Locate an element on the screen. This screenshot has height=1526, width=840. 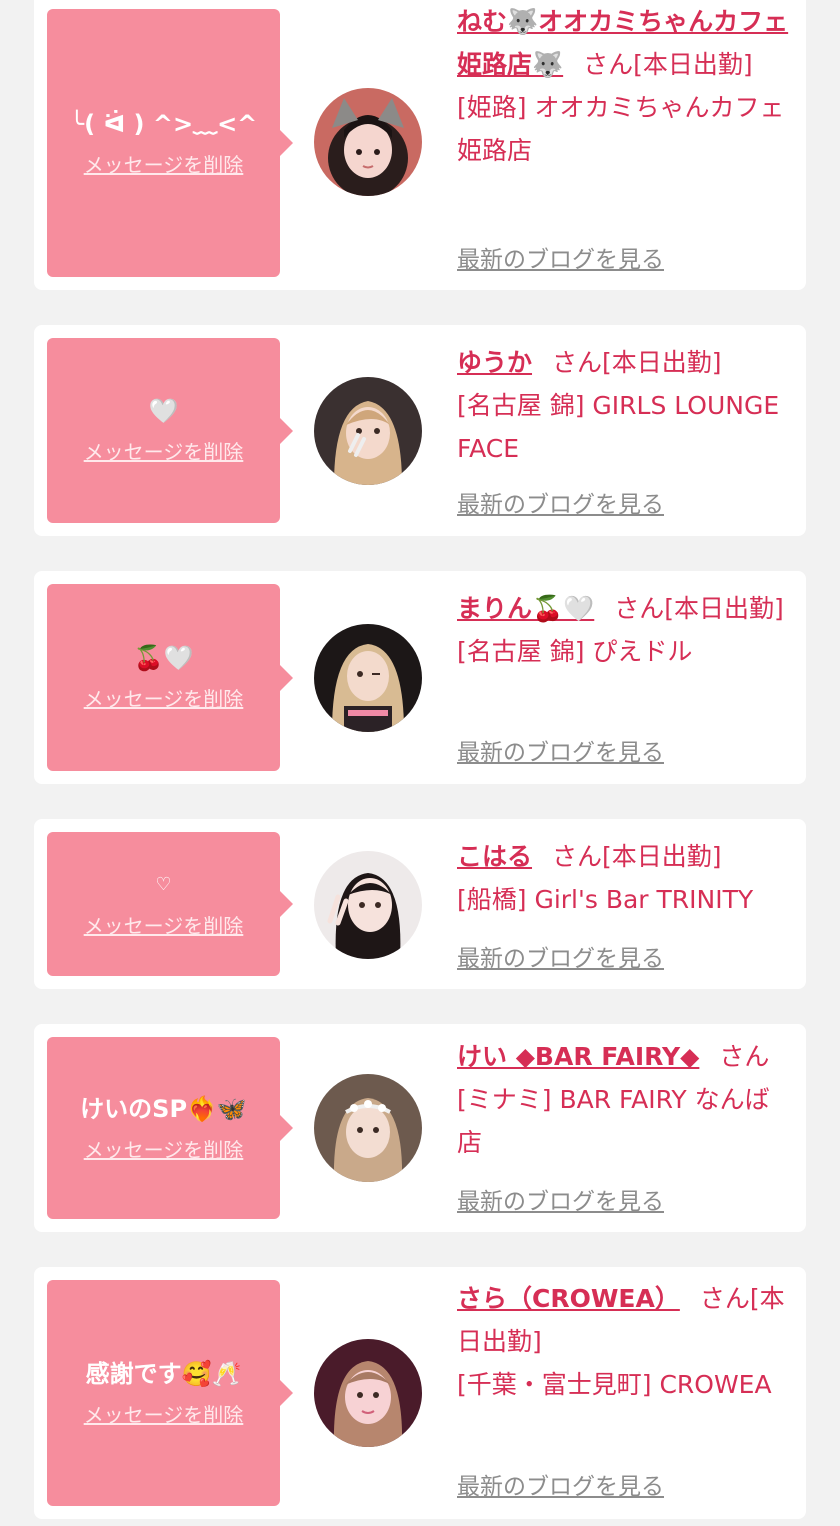
cast-info: さら（CROWEA） さん[本日出勤] [千葉・富士見町] CROWEA is located at coordinates (624, 1341).